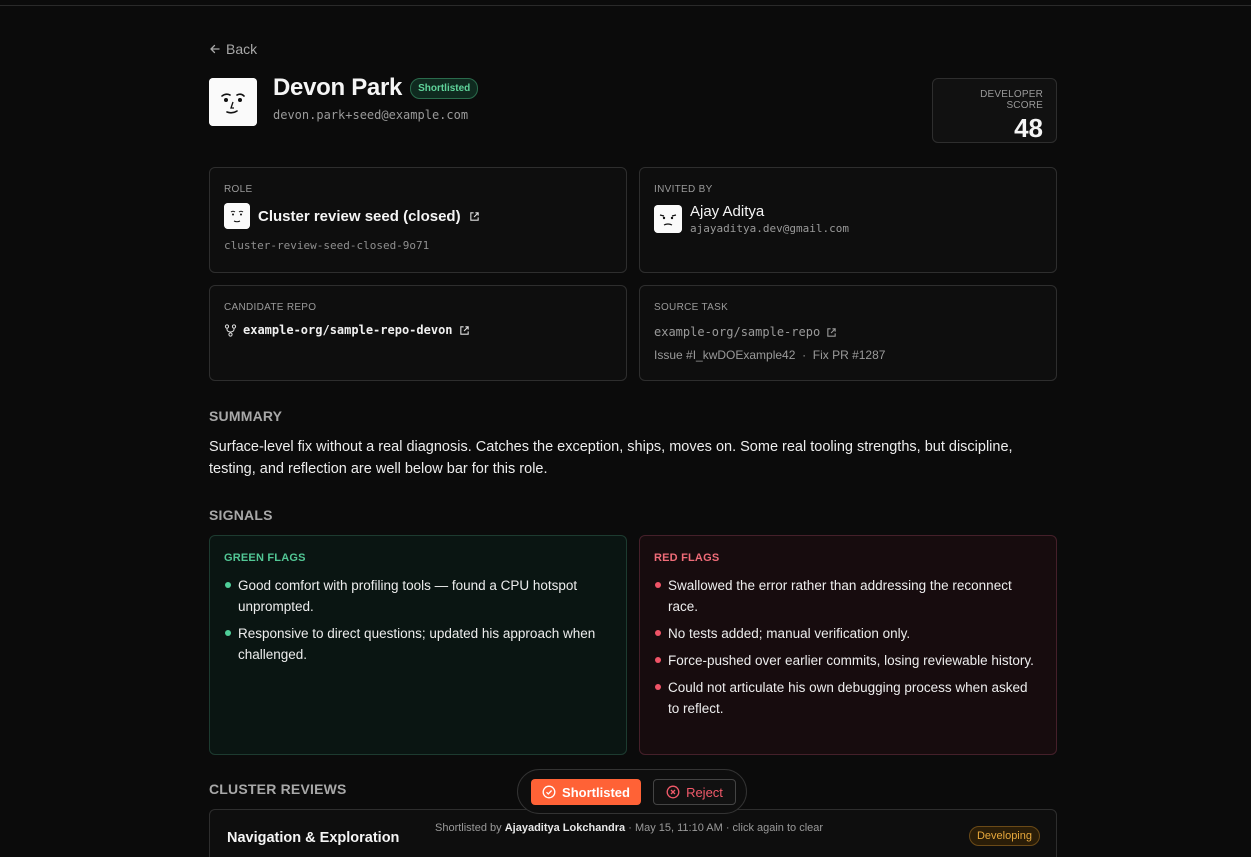 The width and height of the screenshot is (1251, 857). What do you see at coordinates (687, 558) in the screenshot?
I see `red-flags-label: RED FLAGS` at bounding box center [687, 558].